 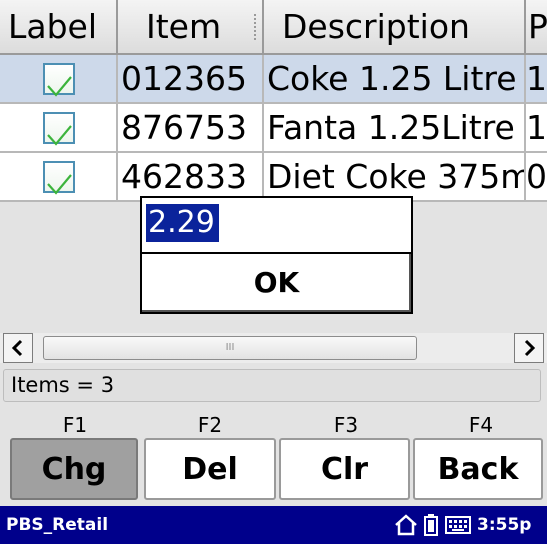 What do you see at coordinates (191, 79) in the screenshot?
I see `item-cell: 012365` at bounding box center [191, 79].